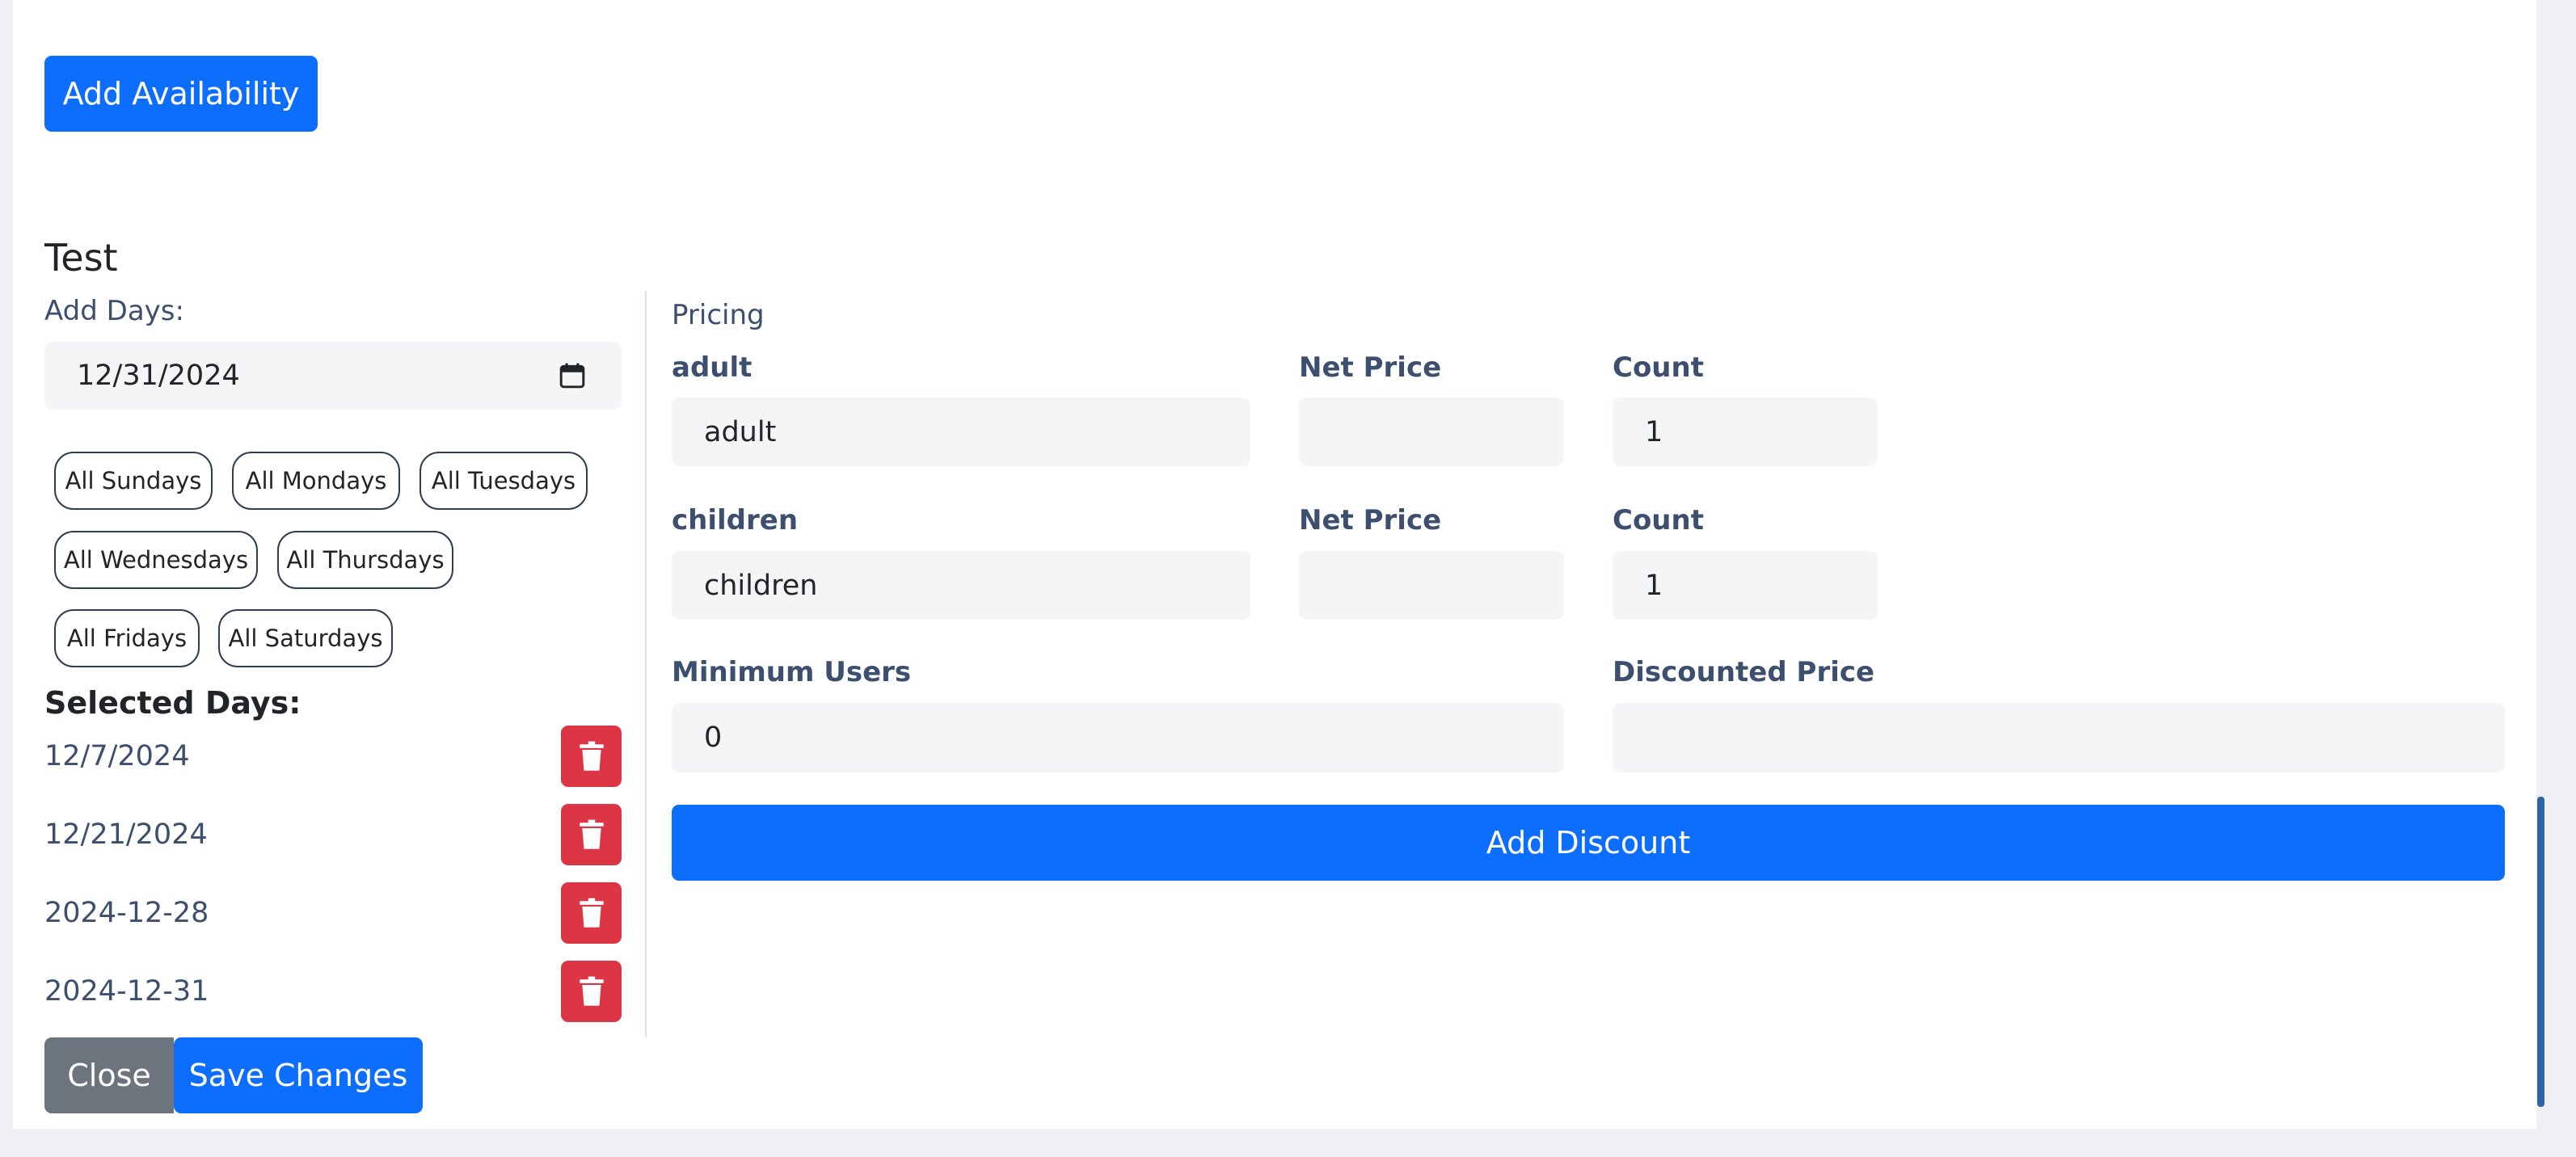 The height and width of the screenshot is (1157, 2576). What do you see at coordinates (109, 1075) in the screenshot?
I see `close-button: Close` at bounding box center [109, 1075].